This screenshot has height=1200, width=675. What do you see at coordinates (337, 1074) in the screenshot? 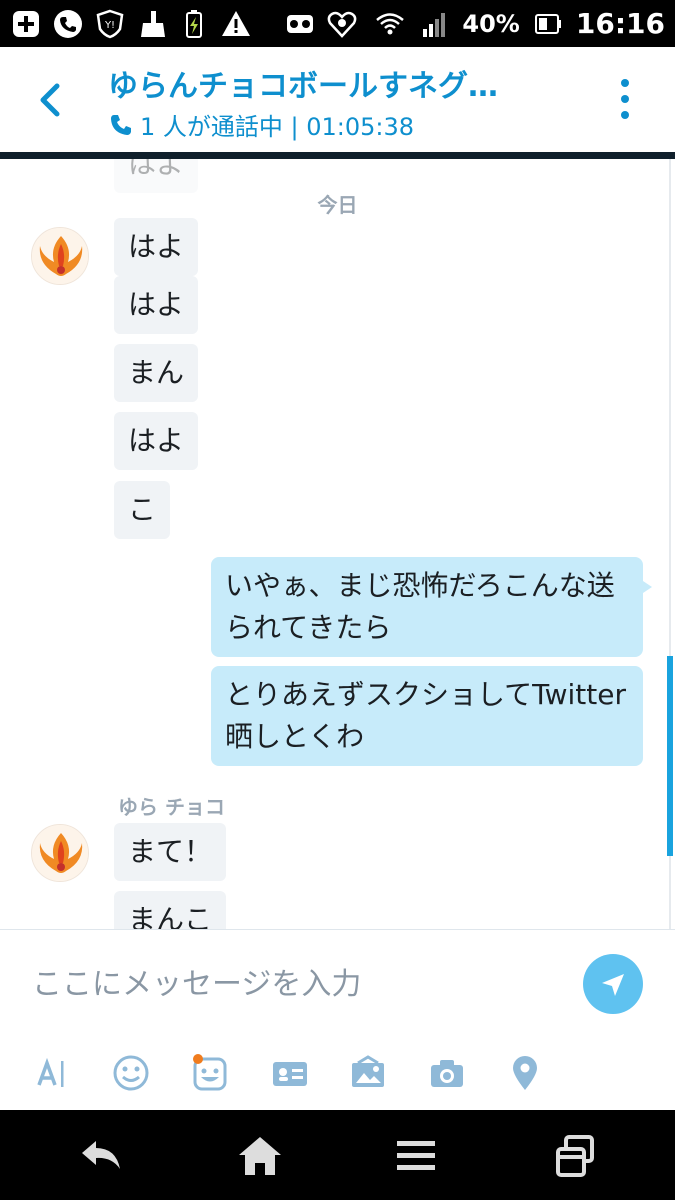
I see `composer-toolbar` at bounding box center [337, 1074].